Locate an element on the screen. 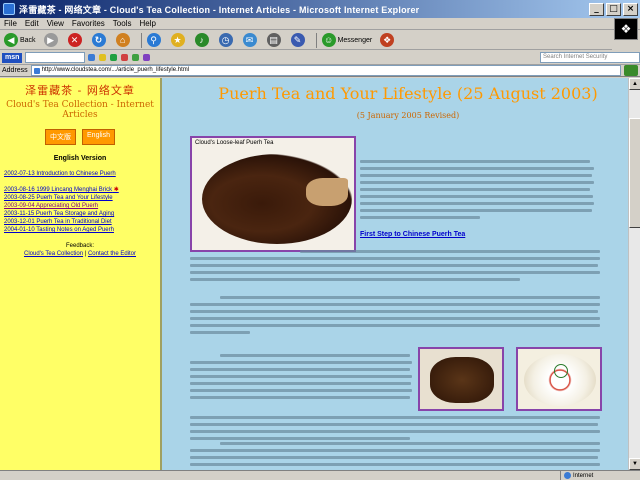 Image resolution: width=640 pixels, height=480 pixels. mail-link is located at coordinates (125, 57).